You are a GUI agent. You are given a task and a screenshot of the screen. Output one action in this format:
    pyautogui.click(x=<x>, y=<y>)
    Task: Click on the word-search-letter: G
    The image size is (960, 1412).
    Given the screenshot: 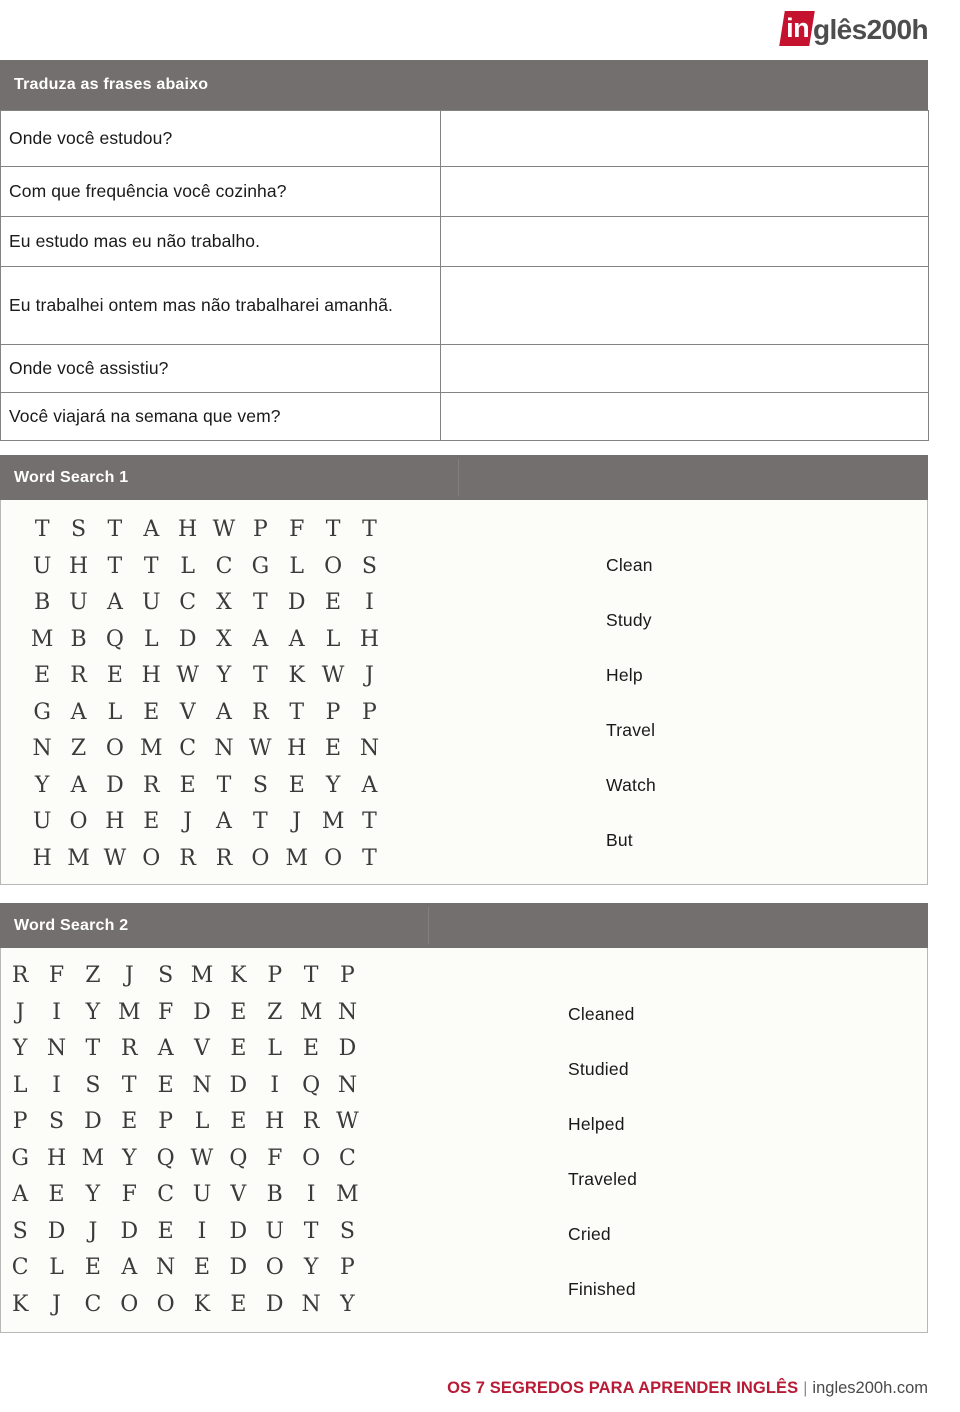 What is the action you would take?
    pyautogui.click(x=42, y=713)
    